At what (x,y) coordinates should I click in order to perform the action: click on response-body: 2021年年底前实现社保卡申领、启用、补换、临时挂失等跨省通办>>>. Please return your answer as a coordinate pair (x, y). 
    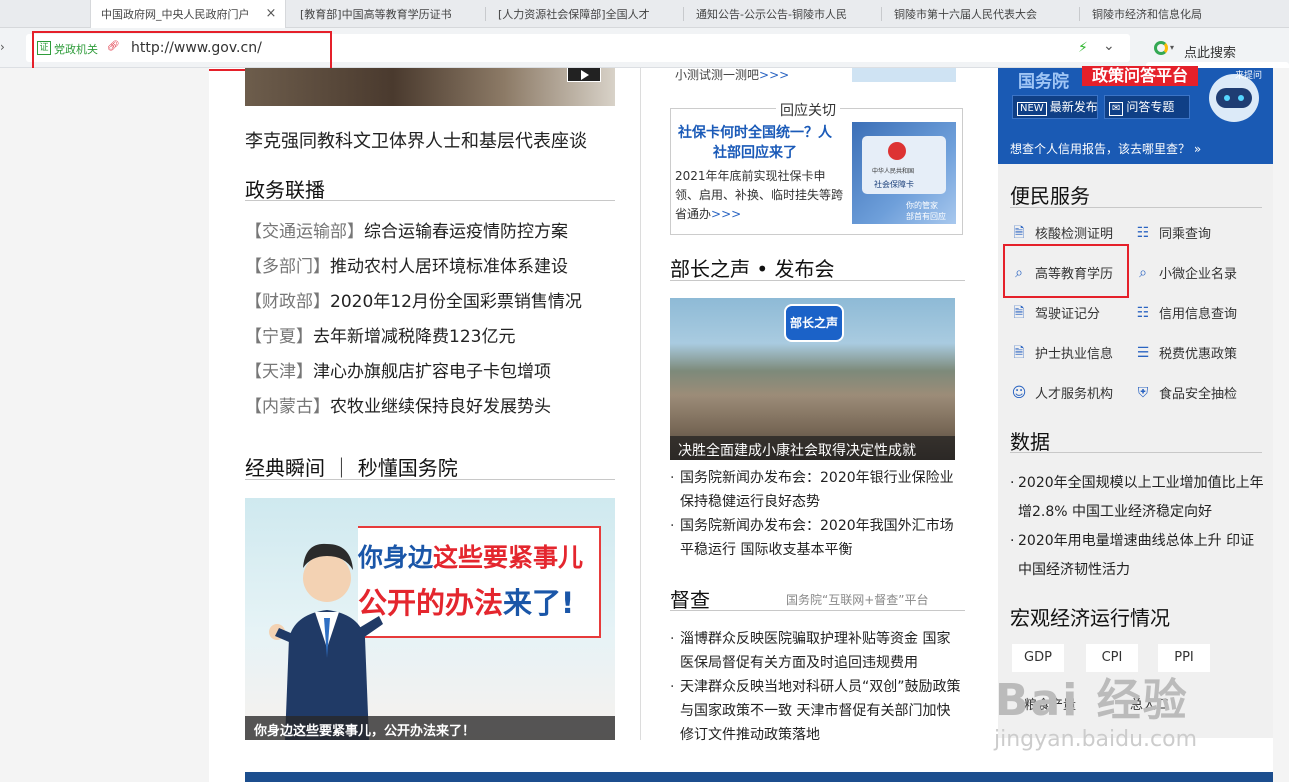
    Looking at the image, I should click on (760, 195).